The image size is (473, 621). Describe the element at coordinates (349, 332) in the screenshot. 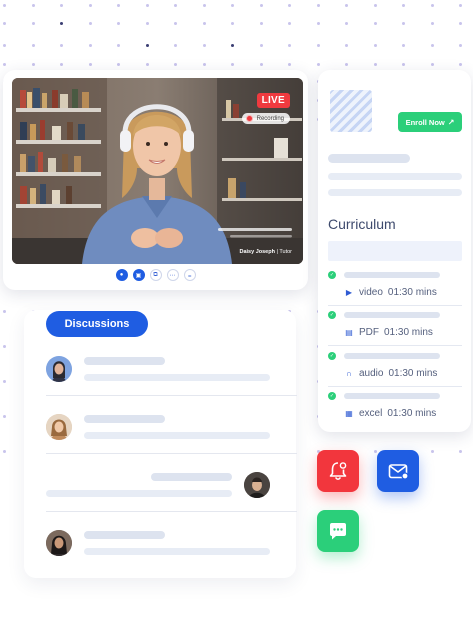

I see `document-icon: ▤` at that location.